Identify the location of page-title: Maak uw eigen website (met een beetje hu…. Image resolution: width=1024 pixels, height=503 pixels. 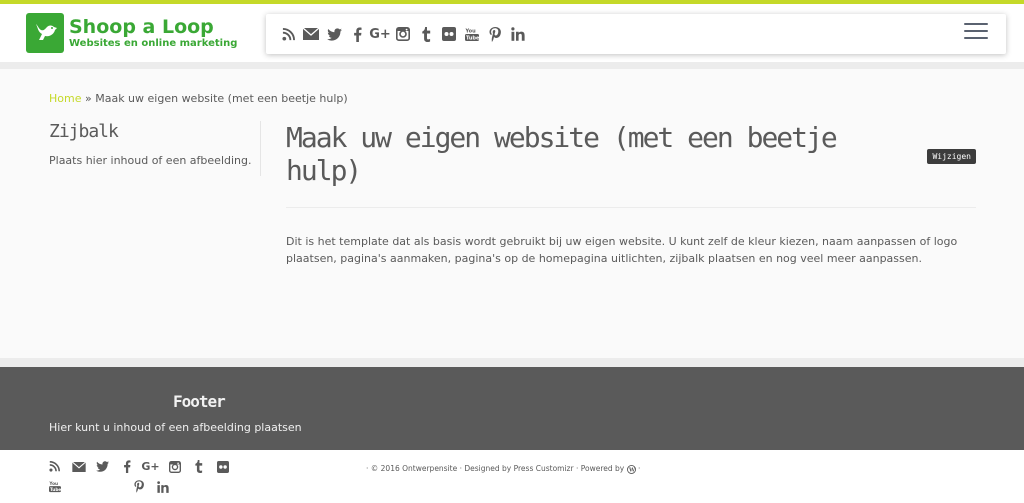
(562, 154).